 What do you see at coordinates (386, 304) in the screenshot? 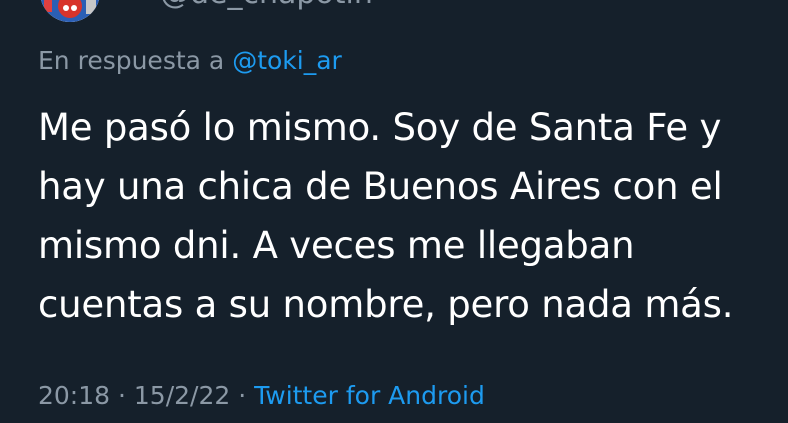
I see `tweet-text-line: cuentas a su nombre, pero nada más.` at bounding box center [386, 304].